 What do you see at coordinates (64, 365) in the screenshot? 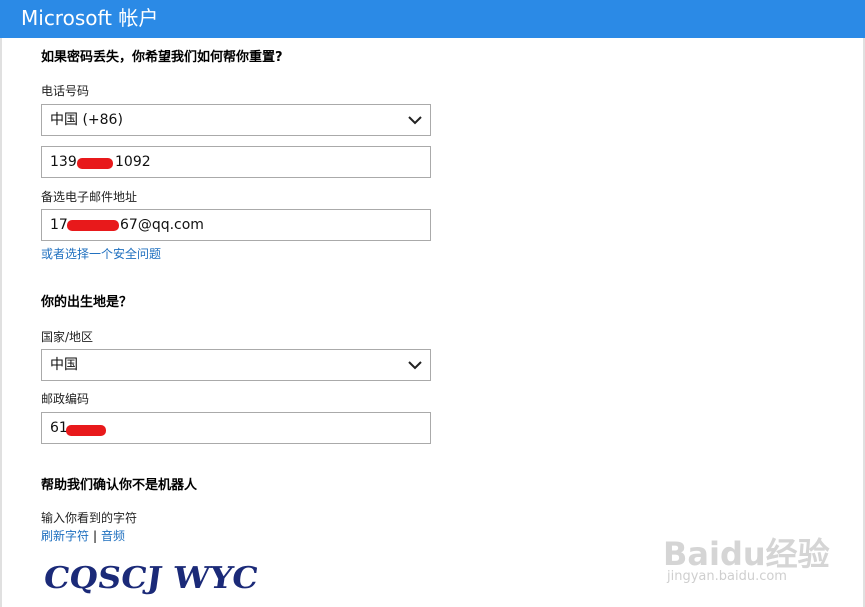
I see `country-value: 中国` at bounding box center [64, 365].